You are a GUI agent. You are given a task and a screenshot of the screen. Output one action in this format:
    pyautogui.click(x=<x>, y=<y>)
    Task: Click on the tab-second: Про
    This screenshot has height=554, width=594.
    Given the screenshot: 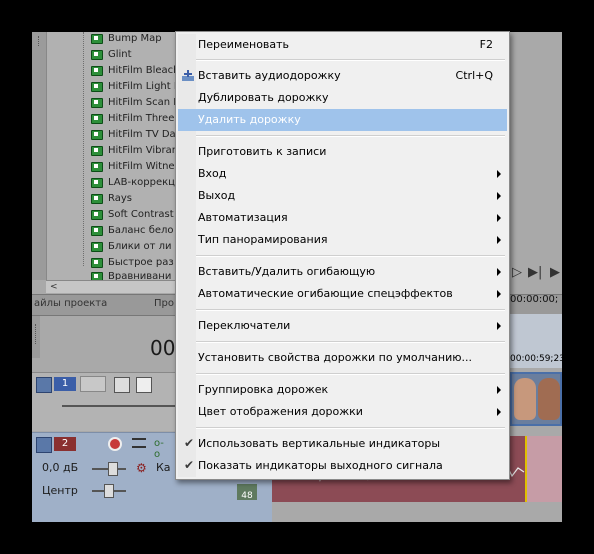 What is the action you would take?
    pyautogui.click(x=164, y=303)
    